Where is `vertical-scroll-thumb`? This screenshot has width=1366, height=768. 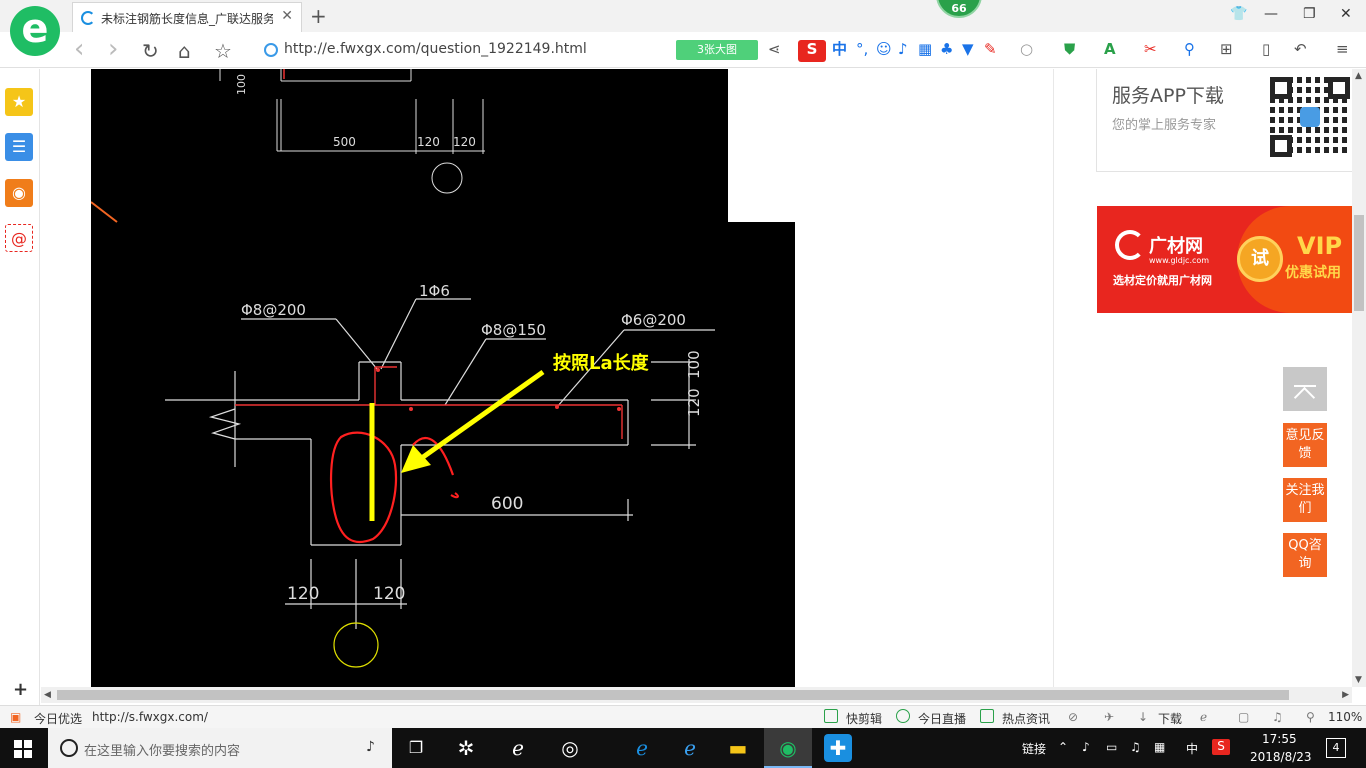
vertical-scroll-thumb is located at coordinates (1359, 263).